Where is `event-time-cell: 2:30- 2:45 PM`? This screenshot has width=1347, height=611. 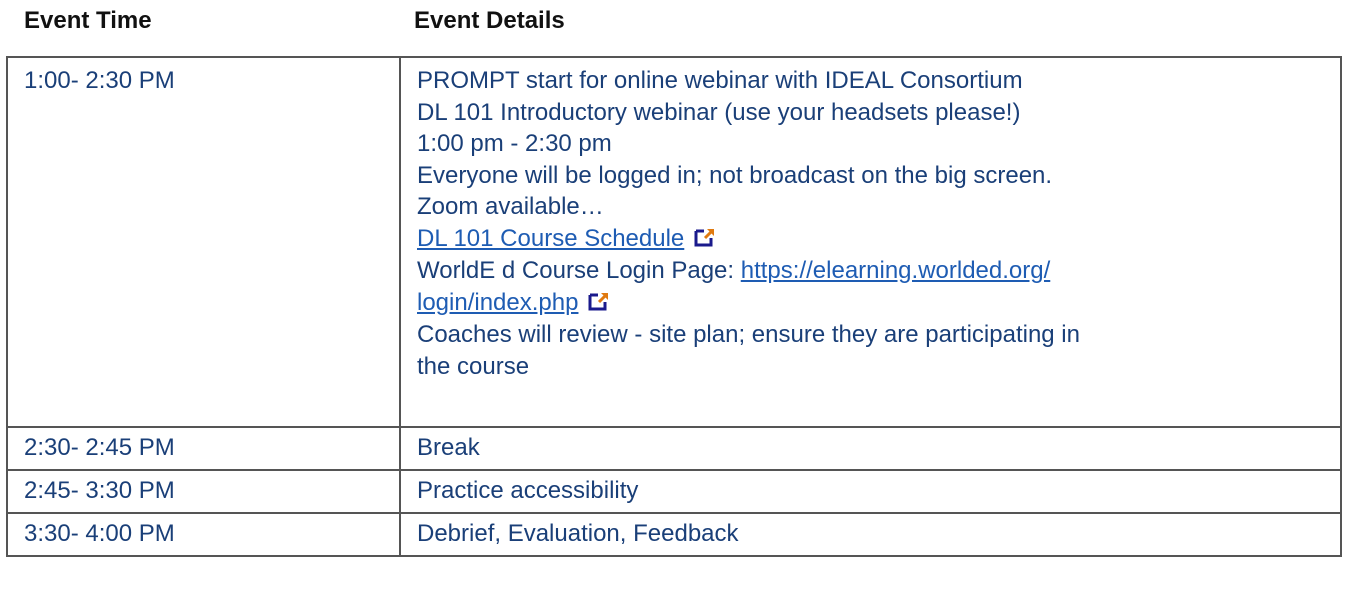 event-time-cell: 2:30- 2:45 PM is located at coordinates (203, 448).